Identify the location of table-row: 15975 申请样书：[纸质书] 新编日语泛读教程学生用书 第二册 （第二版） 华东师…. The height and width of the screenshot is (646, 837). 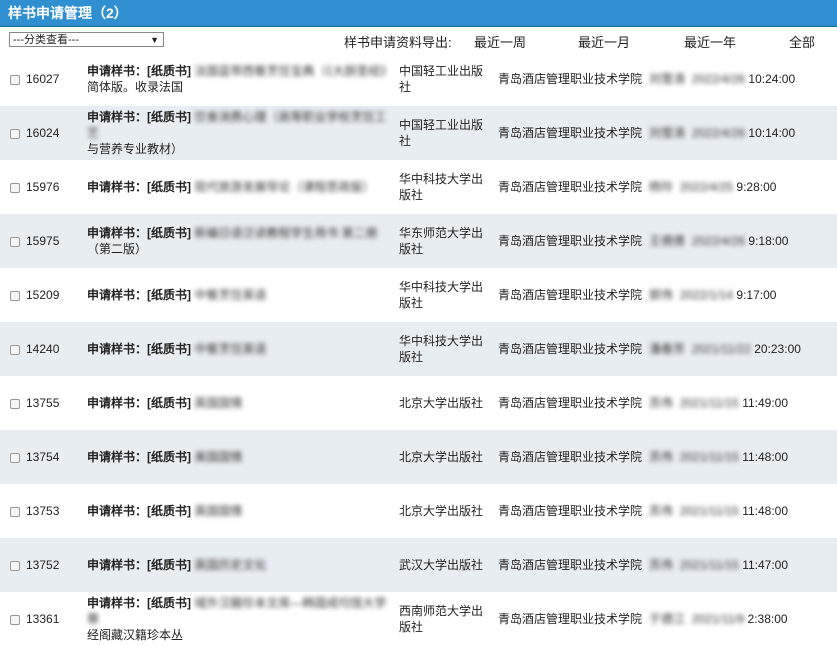
(418, 241).